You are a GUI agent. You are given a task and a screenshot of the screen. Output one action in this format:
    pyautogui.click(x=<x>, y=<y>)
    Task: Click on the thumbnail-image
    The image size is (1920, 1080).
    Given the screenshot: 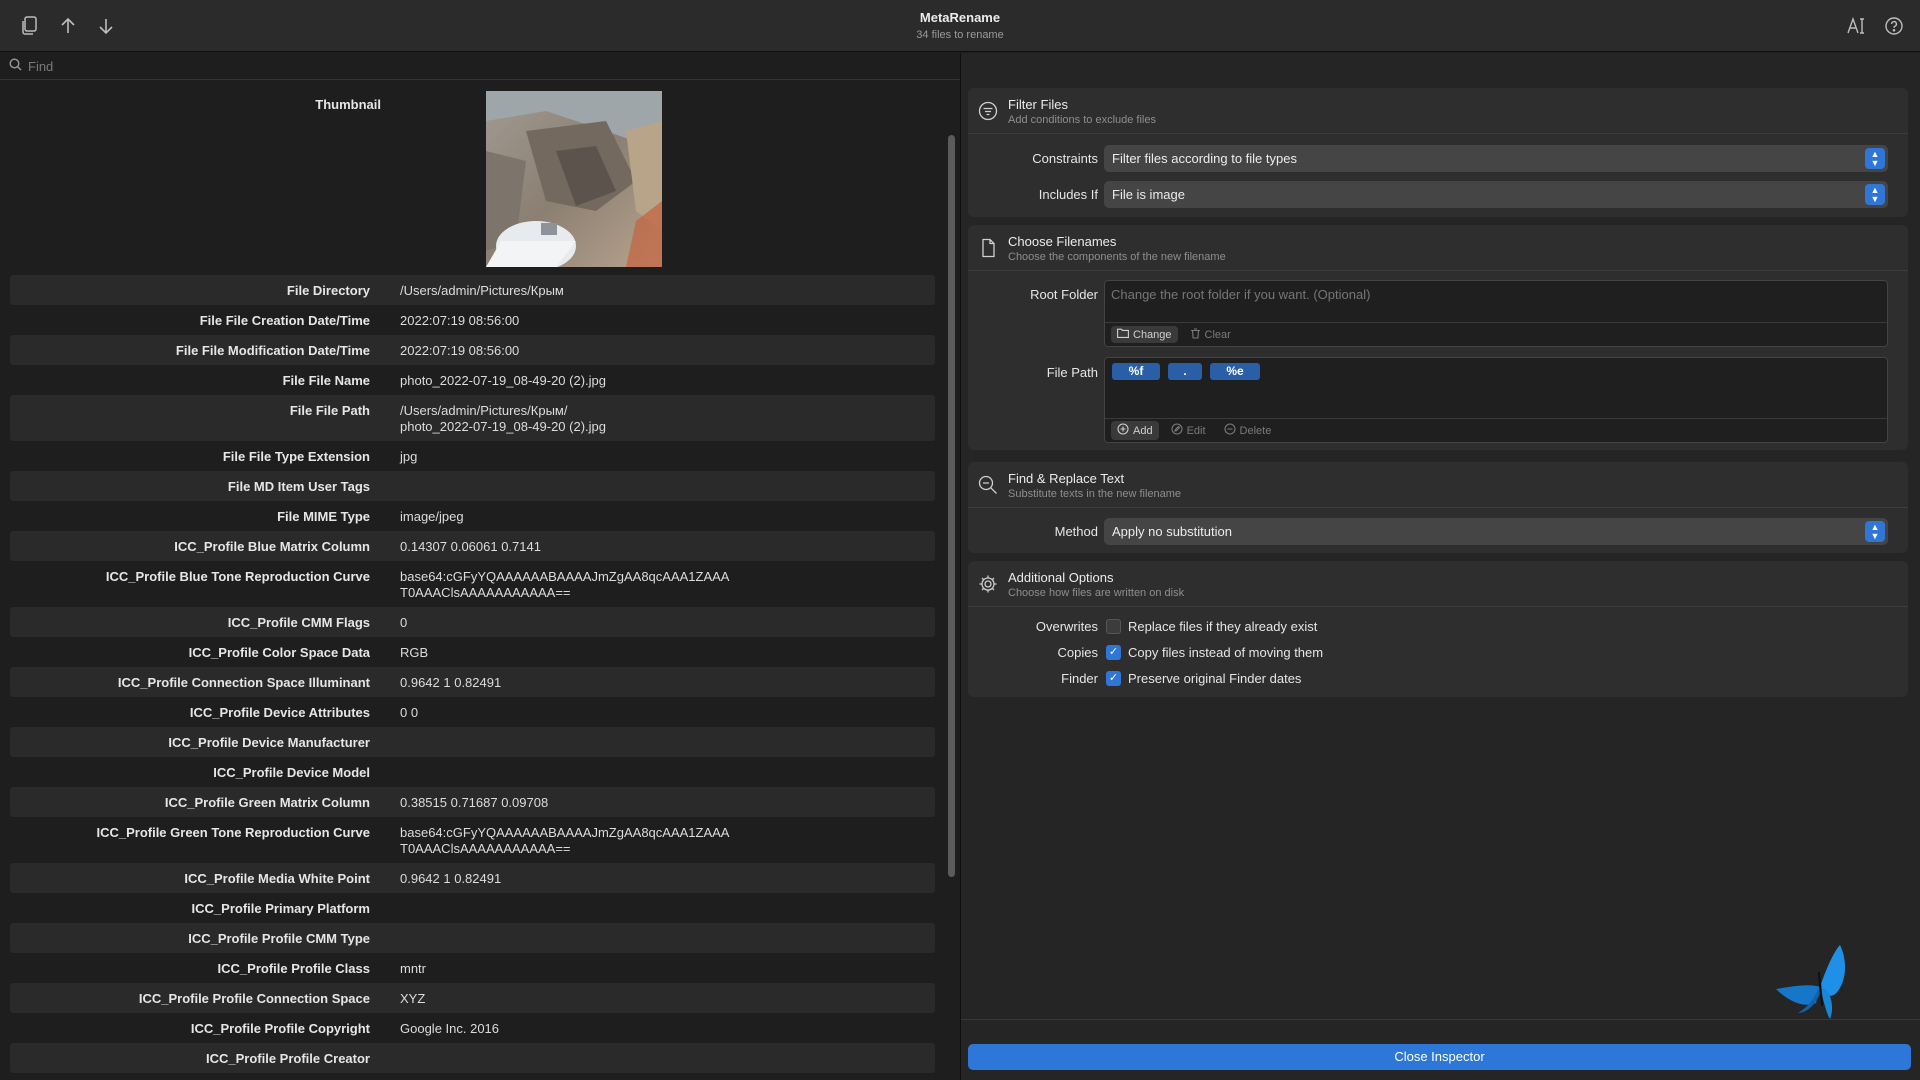 What is the action you would take?
    pyautogui.click(x=574, y=179)
    